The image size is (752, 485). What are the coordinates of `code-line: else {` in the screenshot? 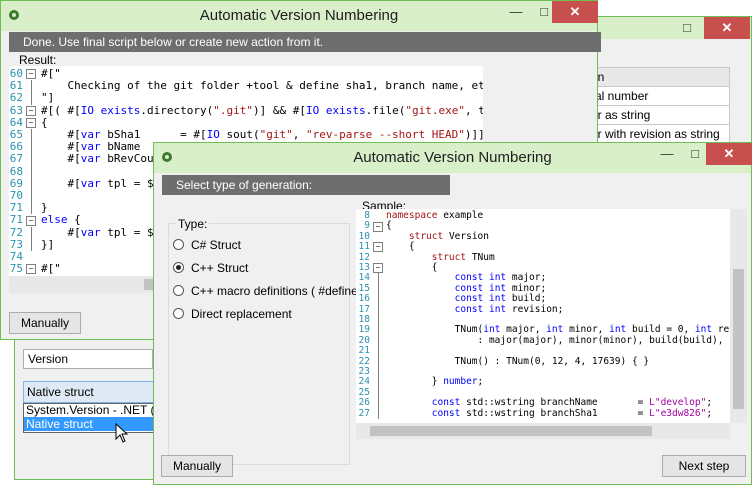 It's located at (61, 220).